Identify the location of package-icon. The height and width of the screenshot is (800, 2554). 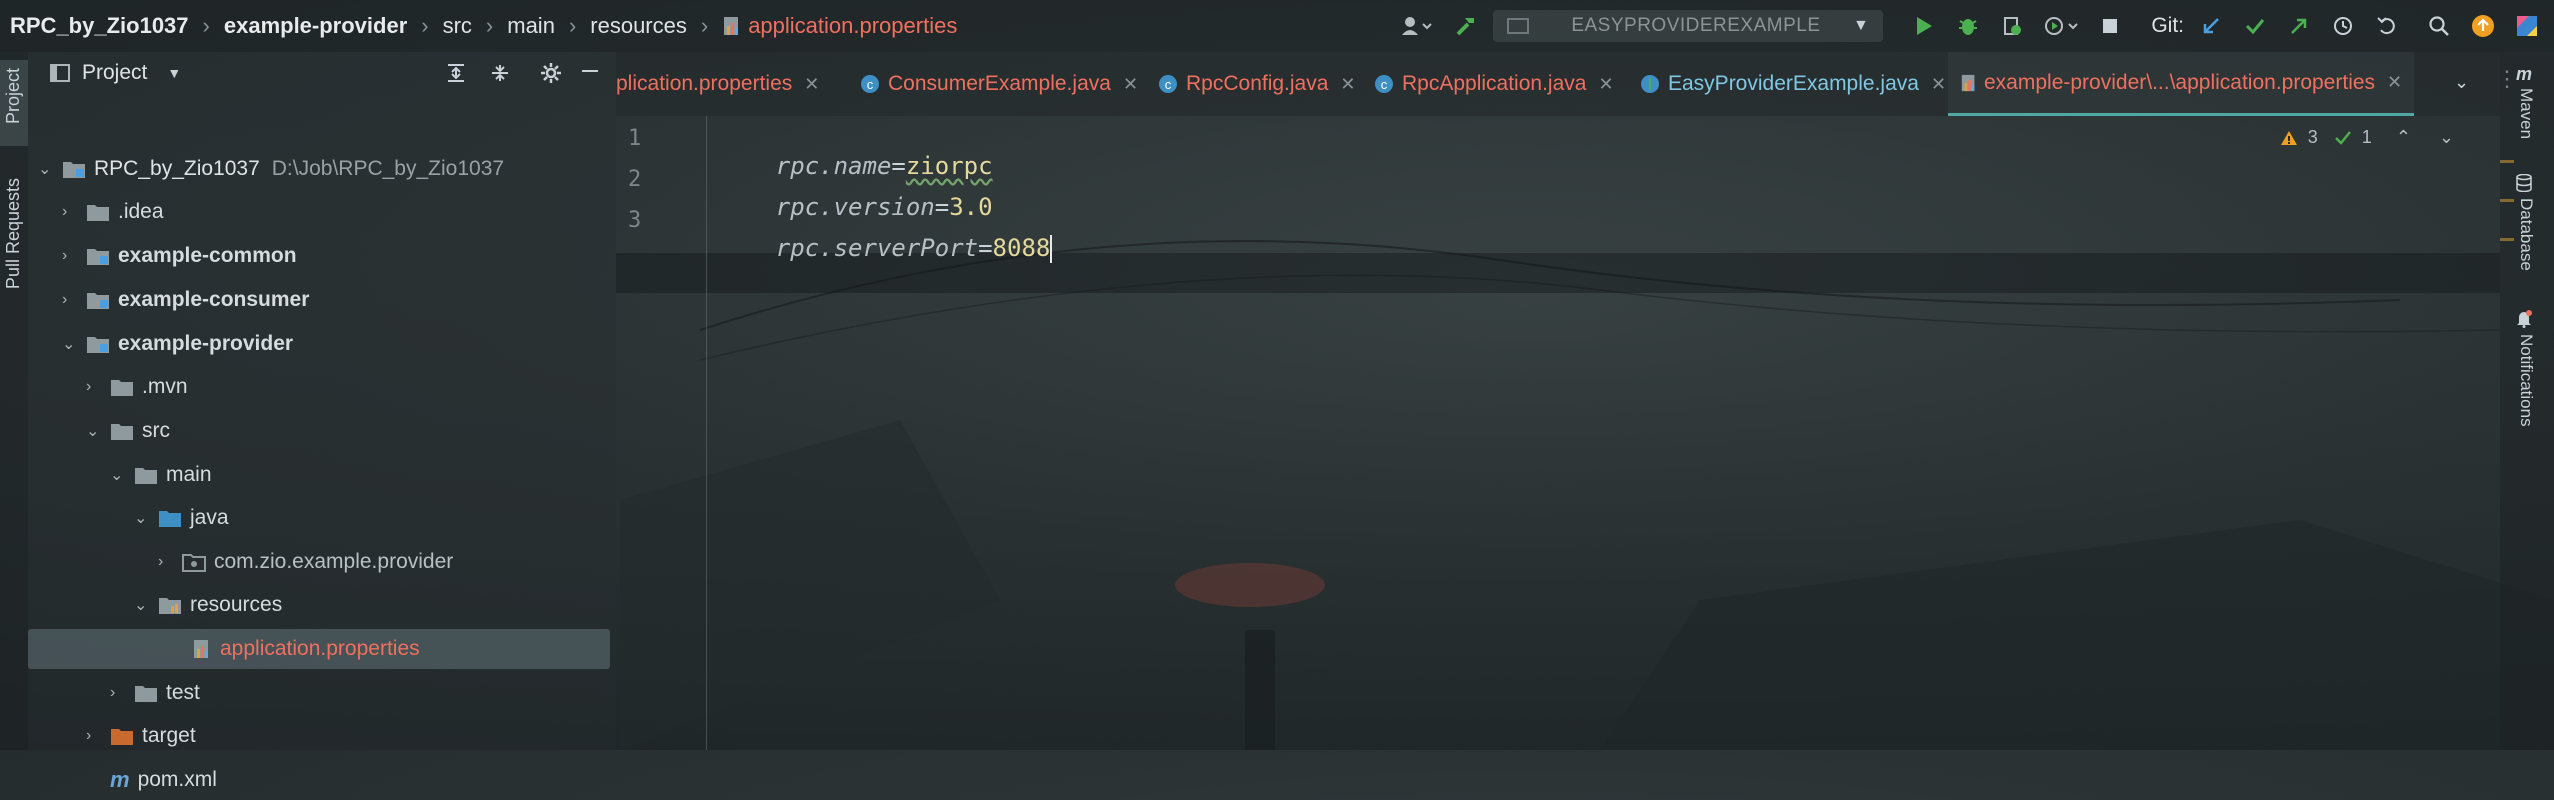
(194, 562).